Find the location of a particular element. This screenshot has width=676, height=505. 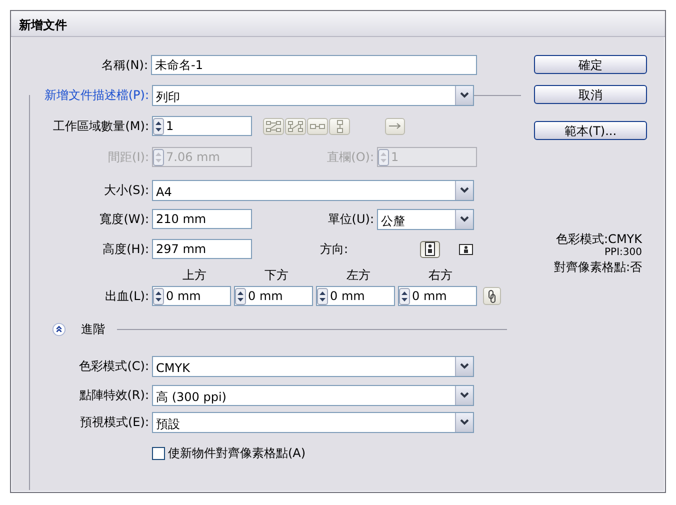

section-heading: 進階 is located at coordinates (93, 329).